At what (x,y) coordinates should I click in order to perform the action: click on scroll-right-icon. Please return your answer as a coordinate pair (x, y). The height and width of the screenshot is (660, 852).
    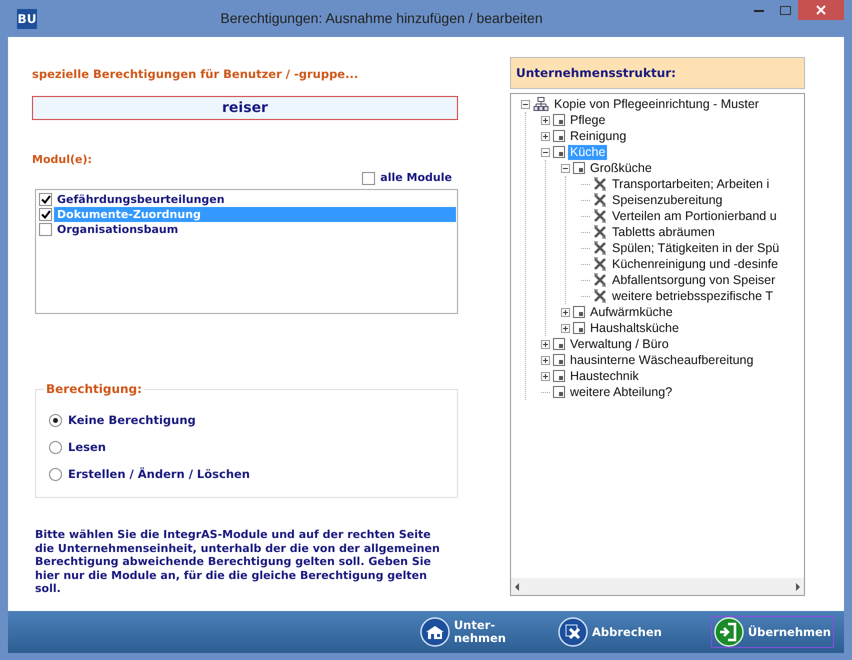
    Looking at the image, I should click on (798, 586).